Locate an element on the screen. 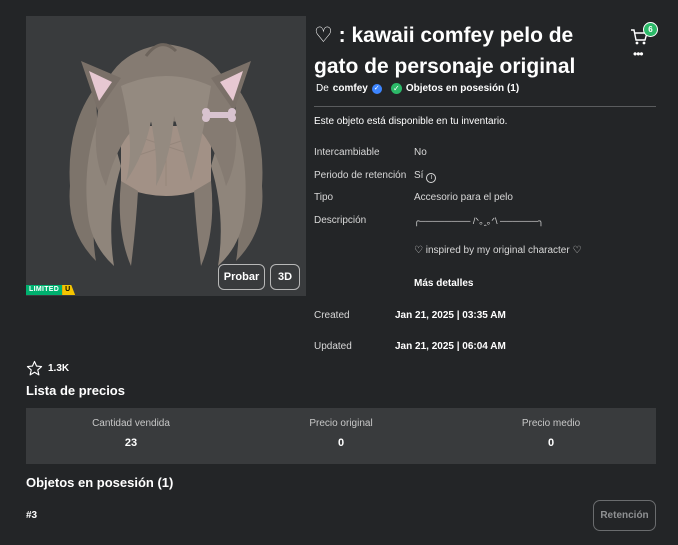 This screenshot has width=678, height=545. created-label: Created is located at coordinates (332, 315).